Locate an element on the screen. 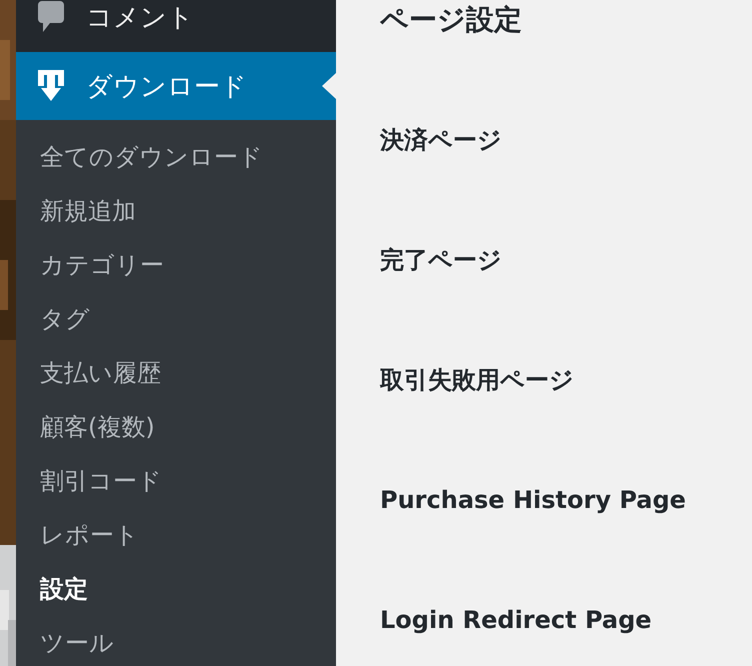  menu-item: ダウンロード is located at coordinates (176, 86).